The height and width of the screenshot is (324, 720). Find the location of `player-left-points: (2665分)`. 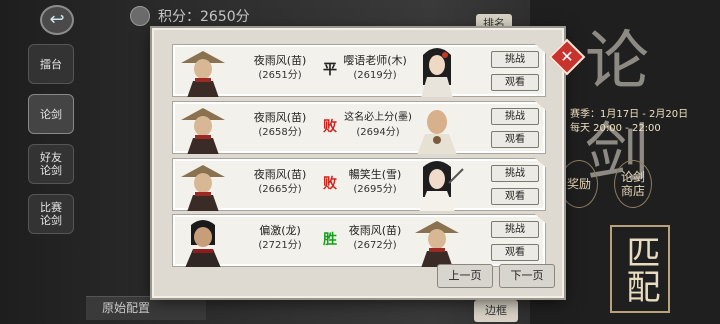

player-left-points: (2665分) is located at coordinates (280, 189).